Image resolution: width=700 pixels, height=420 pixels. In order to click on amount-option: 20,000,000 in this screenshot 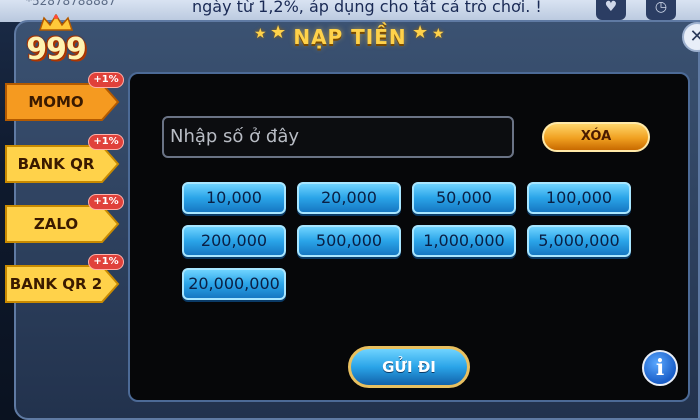, I will do `click(234, 284)`.